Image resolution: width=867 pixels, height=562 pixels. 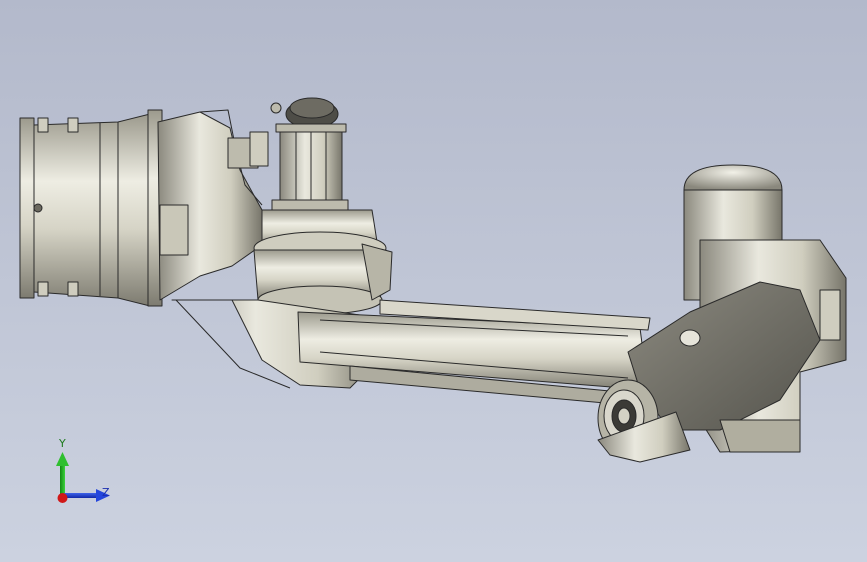 What do you see at coordinates (62, 475) in the screenshot?
I see `y-axis-arrow` at bounding box center [62, 475].